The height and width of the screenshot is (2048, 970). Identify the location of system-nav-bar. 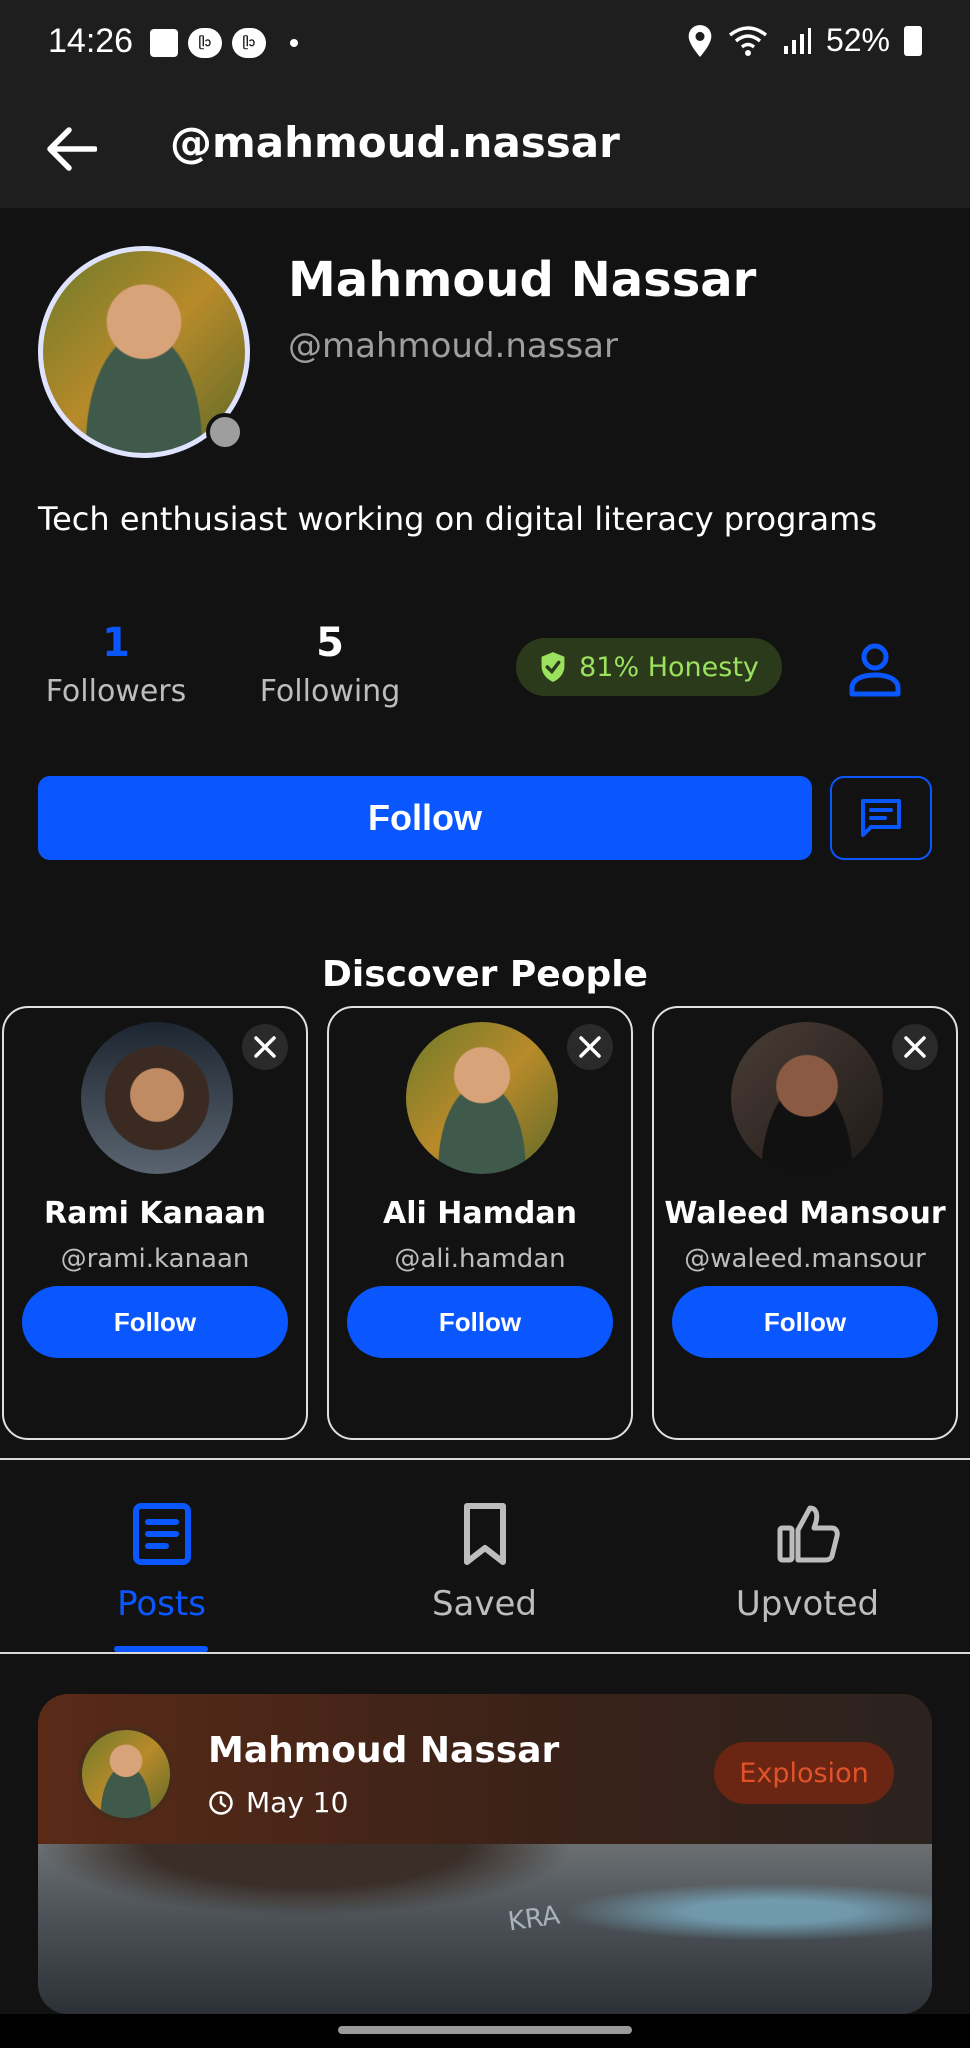
(485, 2031).